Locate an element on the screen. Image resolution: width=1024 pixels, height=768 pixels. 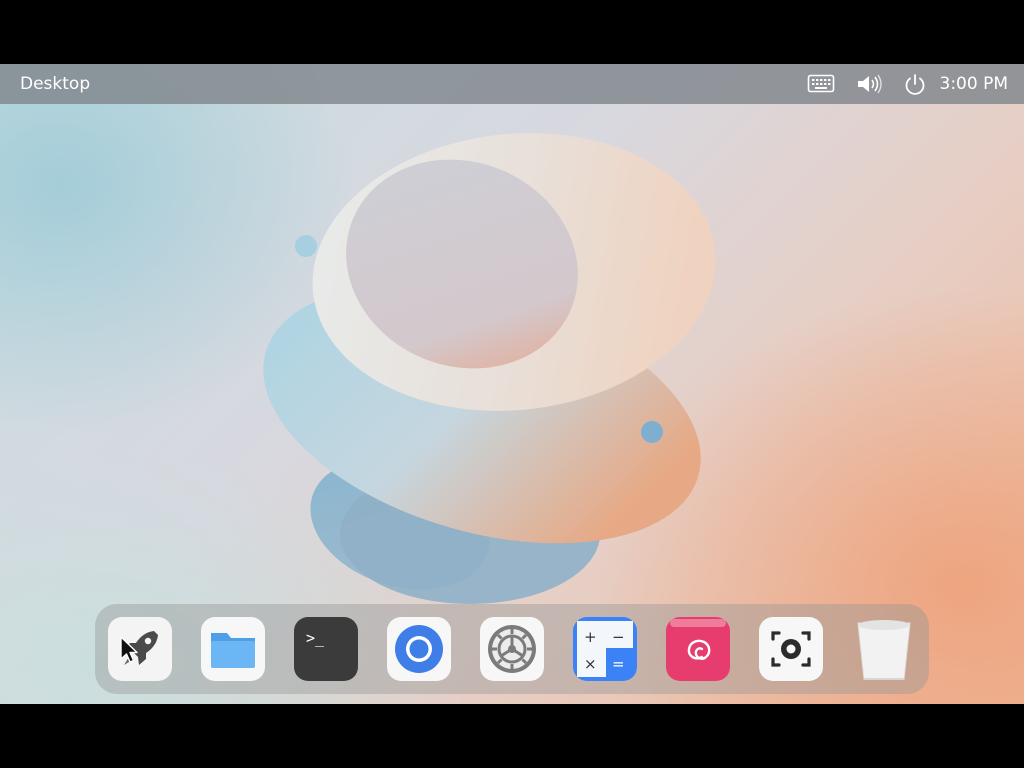
screenshot-icon is located at coordinates (791, 649).